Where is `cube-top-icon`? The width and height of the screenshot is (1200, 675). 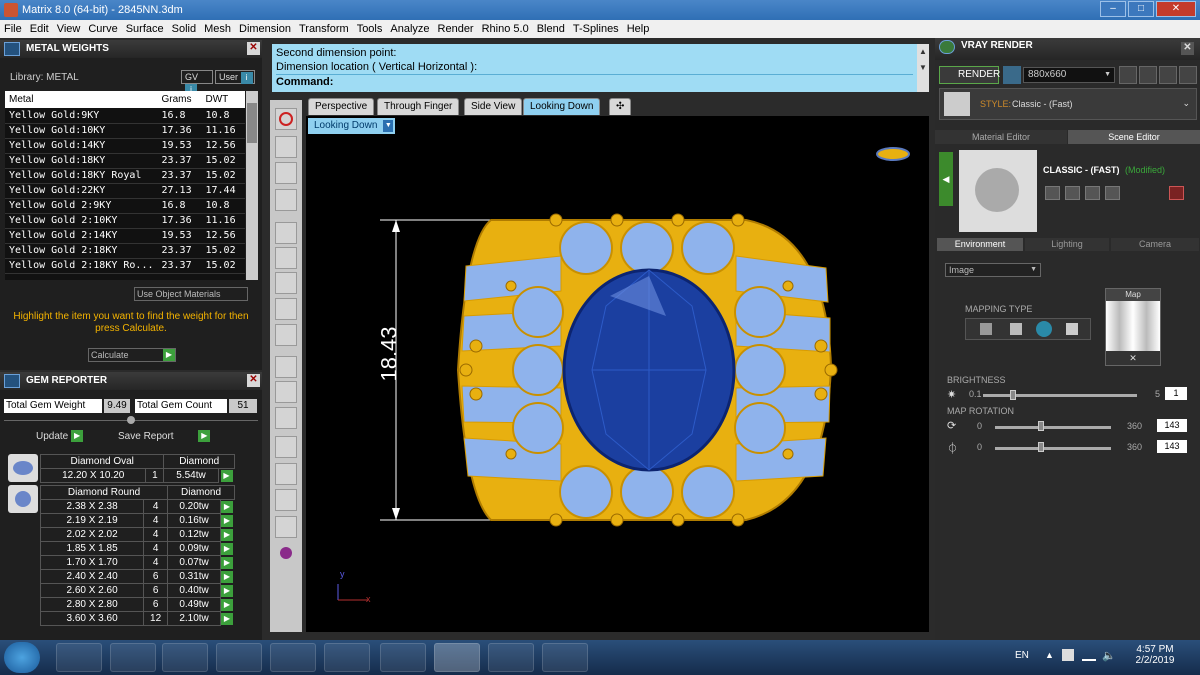
cube-top-icon is located at coordinates (286, 335).